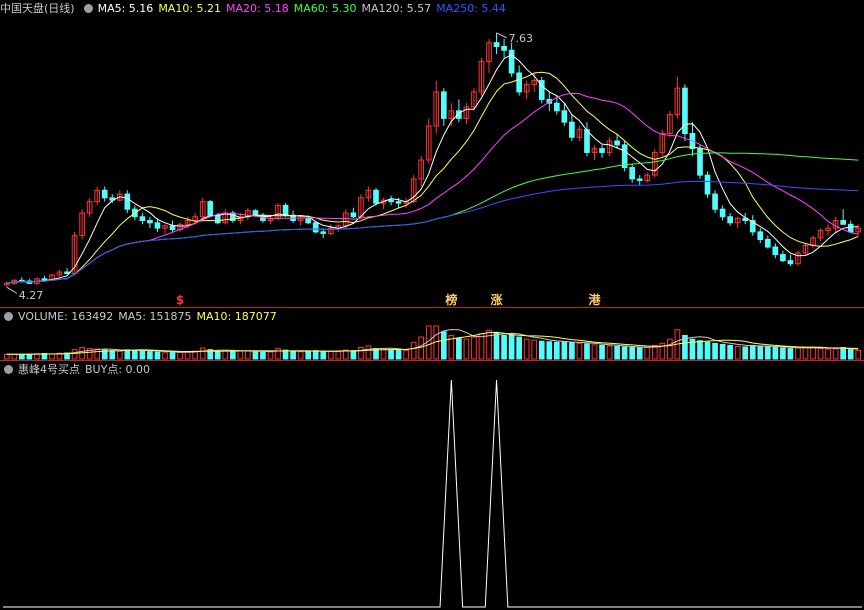 The width and height of the screenshot is (864, 610). What do you see at coordinates (594, 299) in the screenshot?
I see `event-marker: 港` at bounding box center [594, 299].